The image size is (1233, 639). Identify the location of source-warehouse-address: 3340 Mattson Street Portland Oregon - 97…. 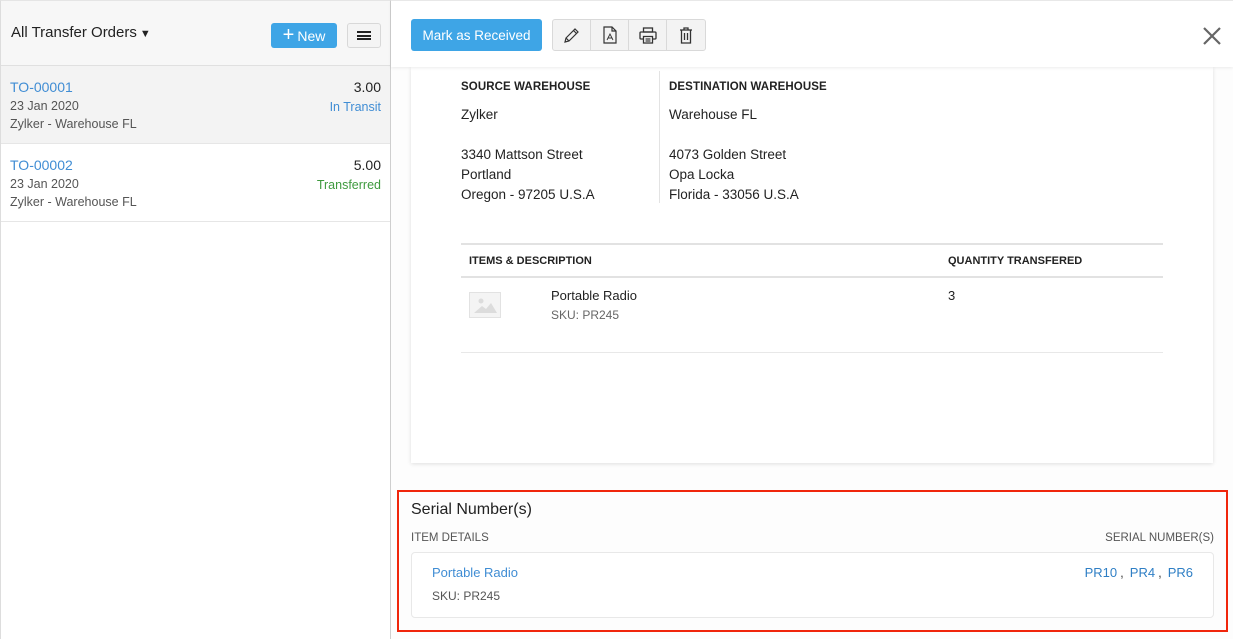
(528, 175).